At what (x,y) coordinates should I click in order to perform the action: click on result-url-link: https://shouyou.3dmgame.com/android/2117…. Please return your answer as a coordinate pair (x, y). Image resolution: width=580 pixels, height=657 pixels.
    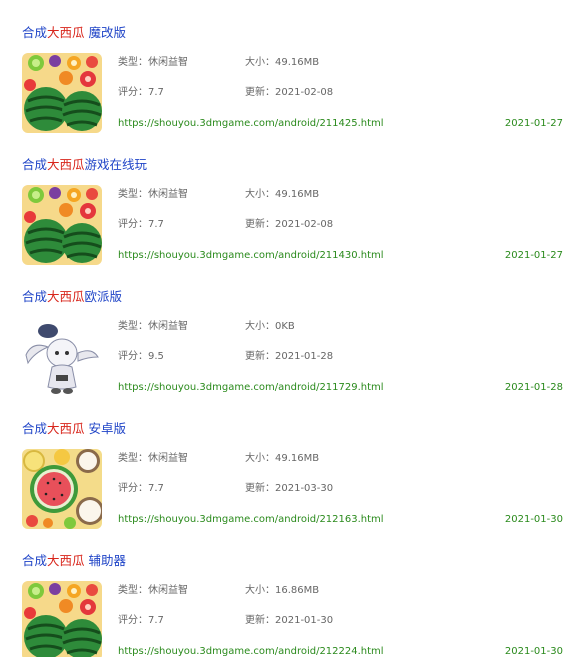
    Looking at the image, I should click on (251, 388).